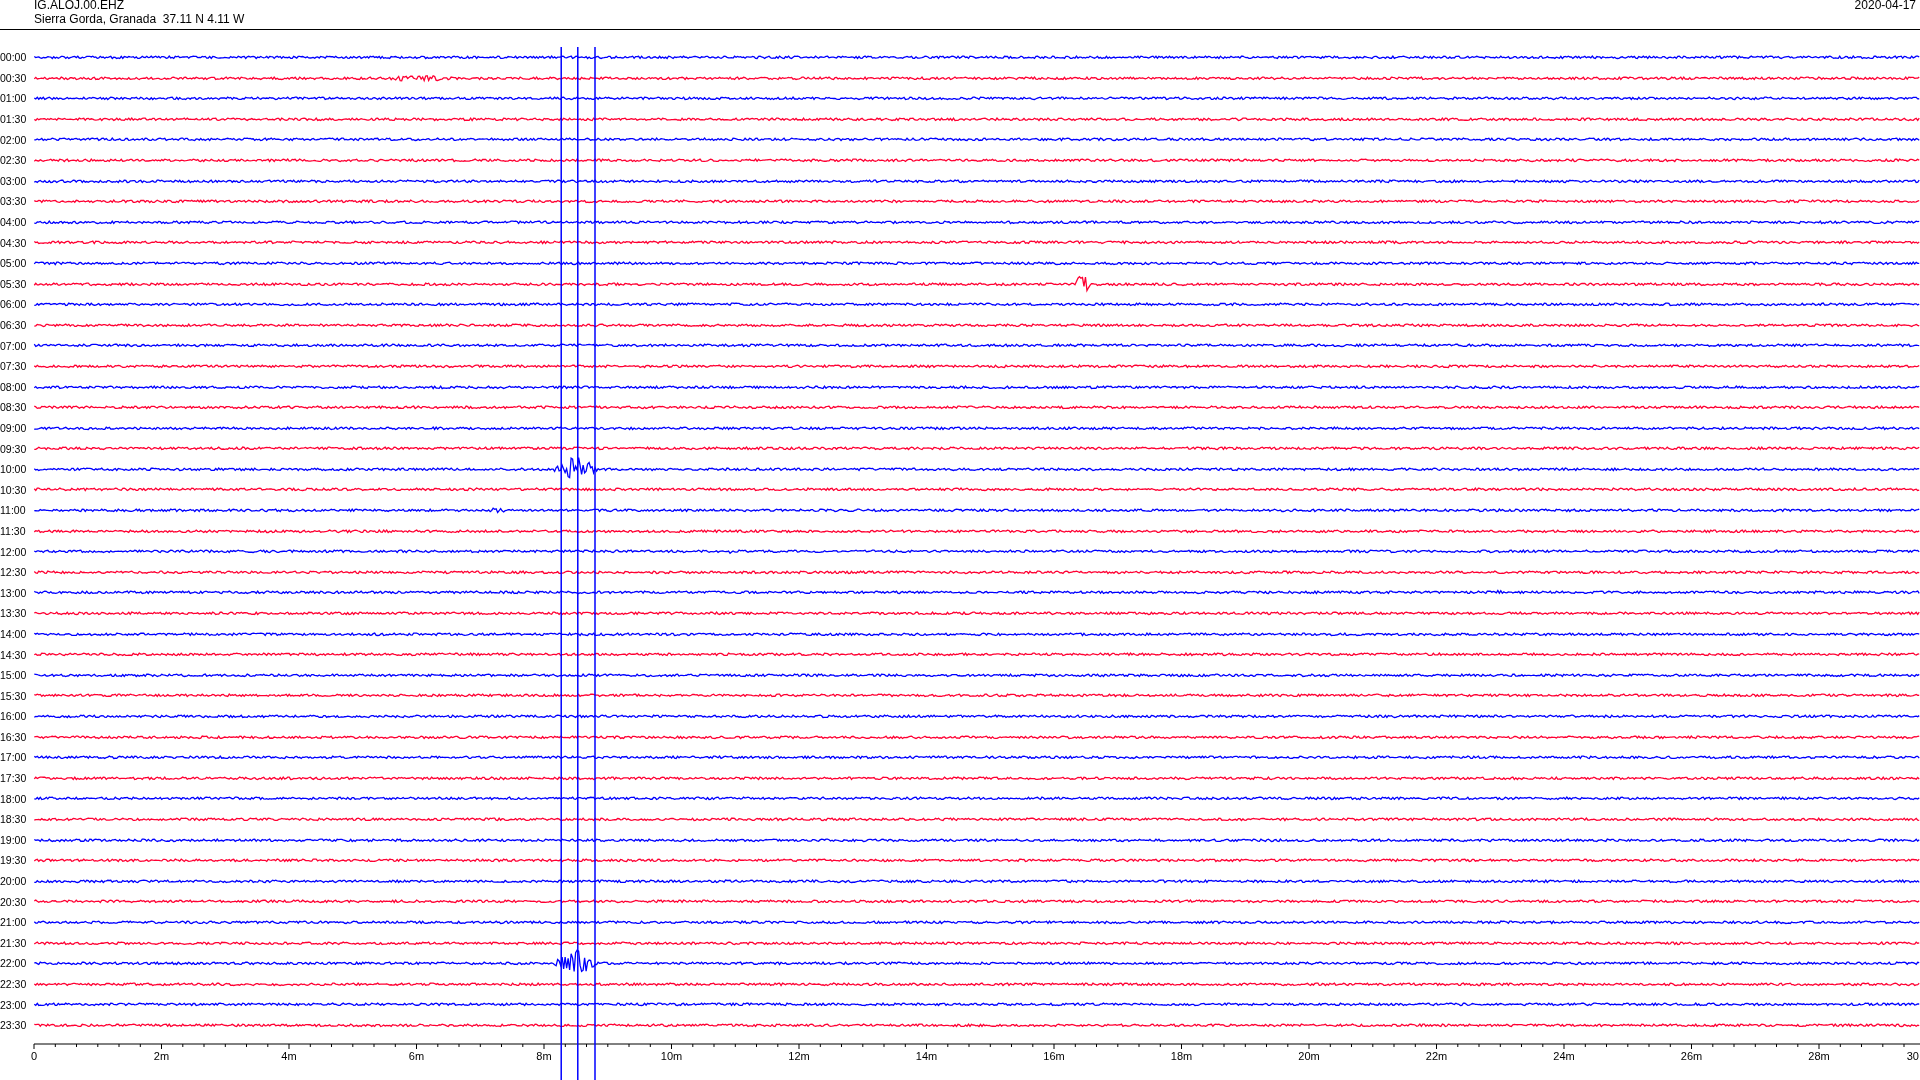 The width and height of the screenshot is (1920, 1080). Describe the element at coordinates (926, 1055) in the screenshot. I see `axis-tick-label: 14m` at that location.